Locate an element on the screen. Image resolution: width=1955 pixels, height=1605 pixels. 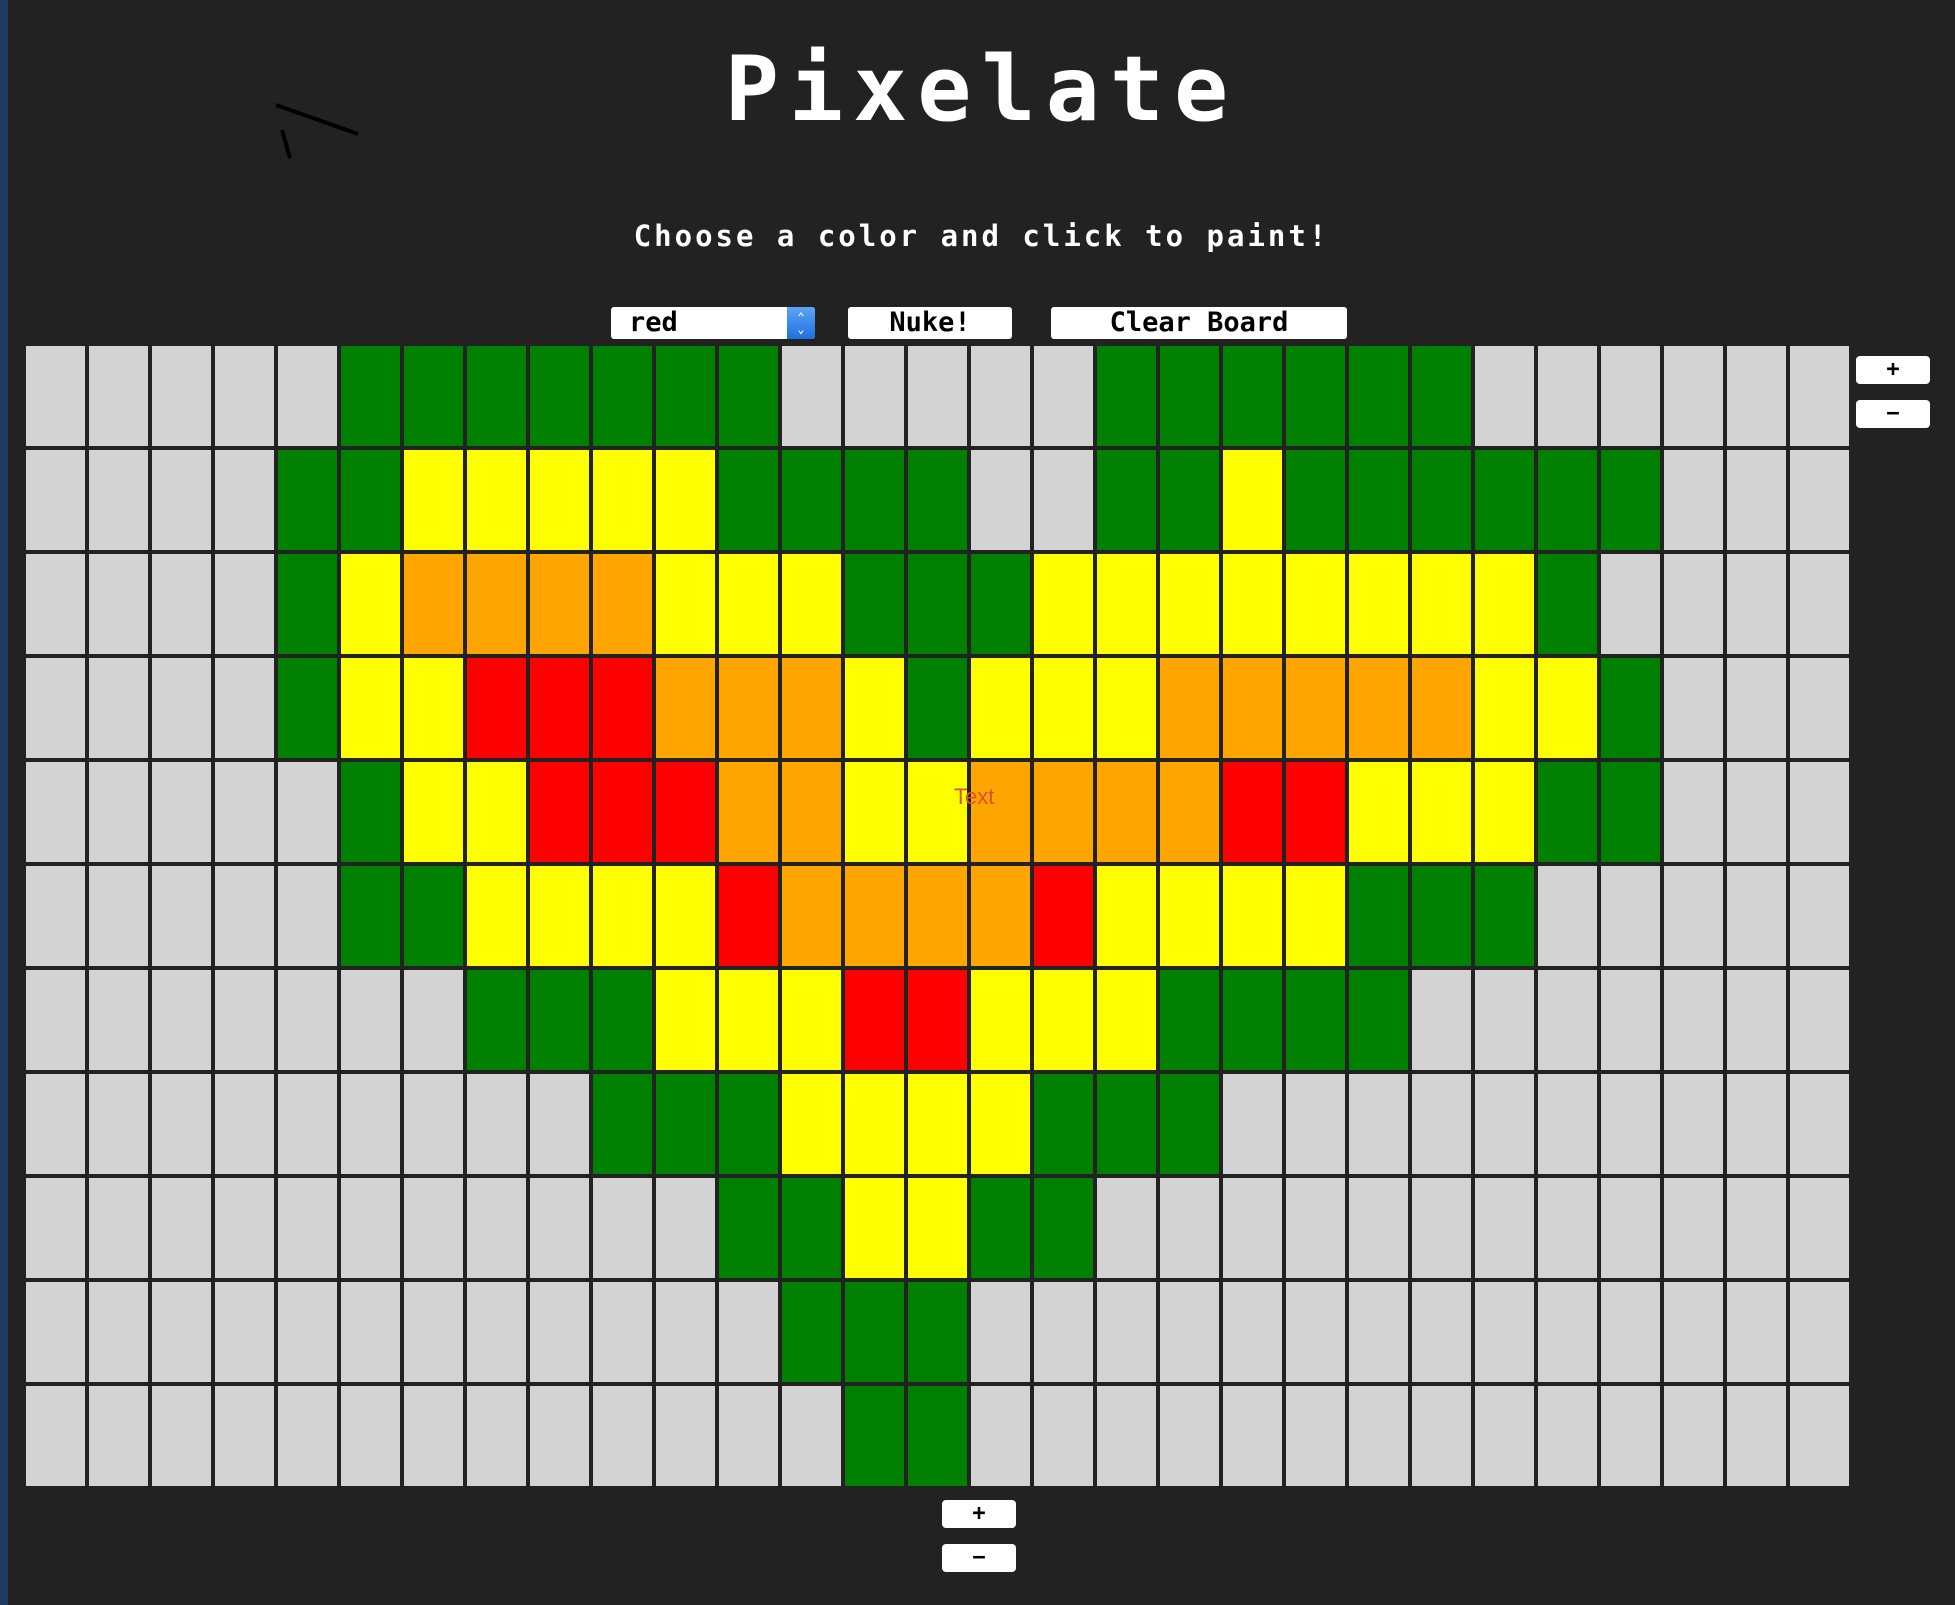
add-column-button: + is located at coordinates (1893, 370).